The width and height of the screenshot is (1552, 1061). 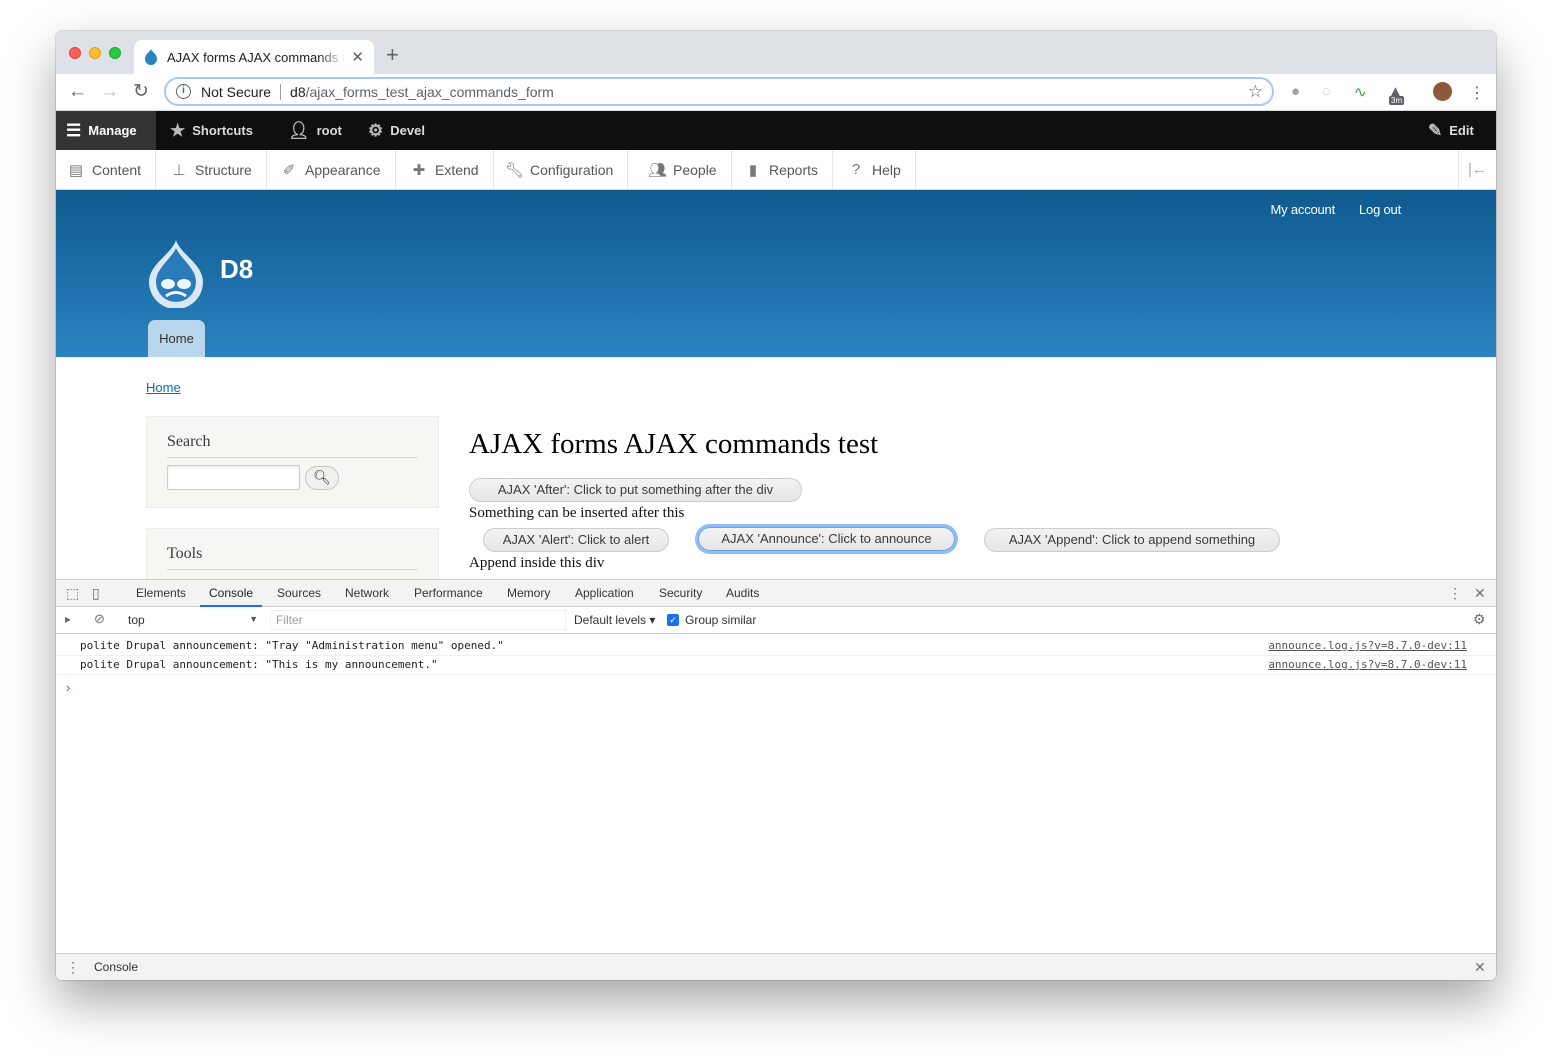 I want to click on browser-tab: AJAX forms AJAX commands test ✕, so click(x=254, y=57).